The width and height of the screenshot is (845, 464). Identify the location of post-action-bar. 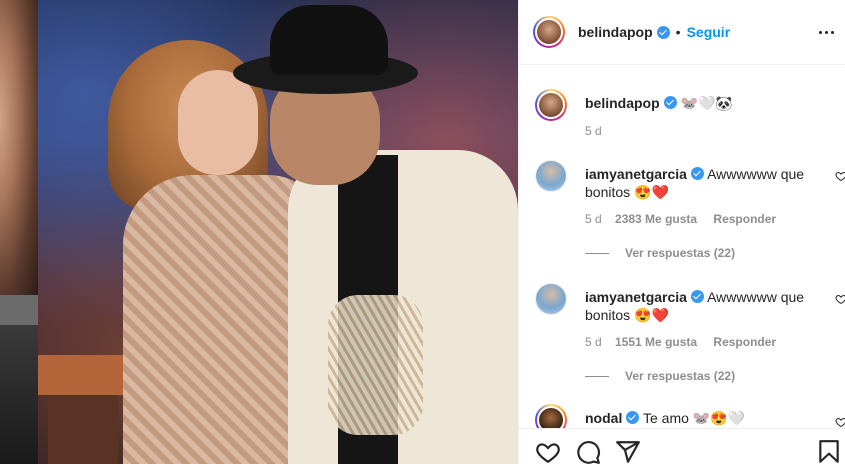
(682, 446).